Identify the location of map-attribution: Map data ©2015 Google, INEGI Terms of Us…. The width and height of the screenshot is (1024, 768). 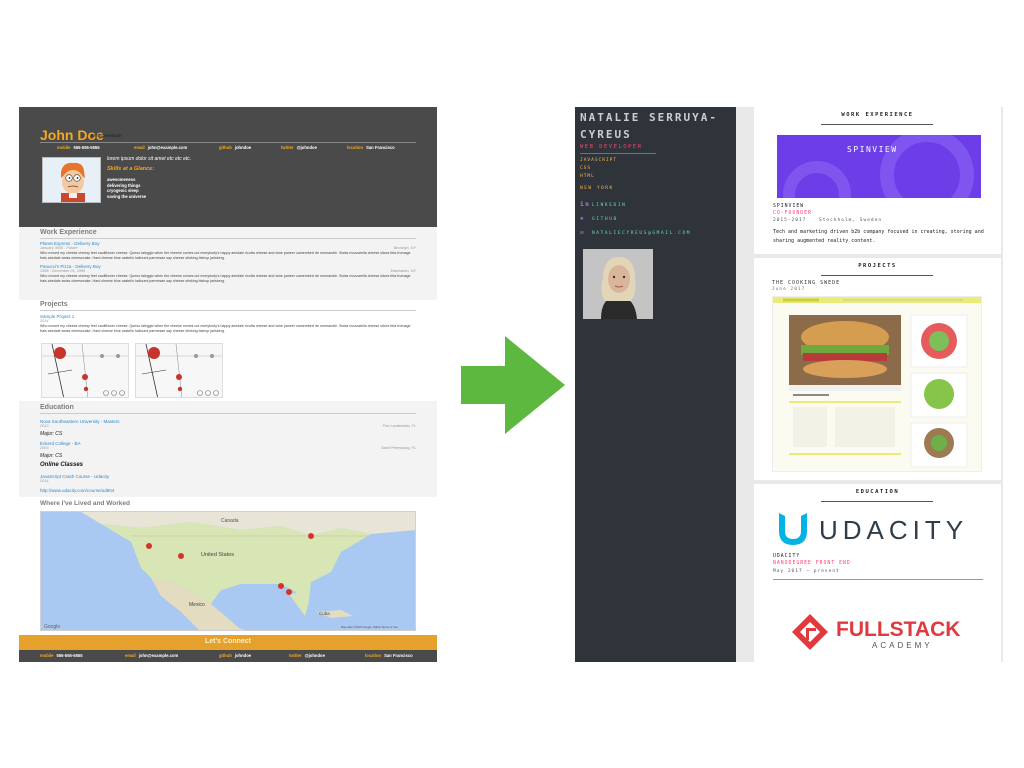
(369, 627).